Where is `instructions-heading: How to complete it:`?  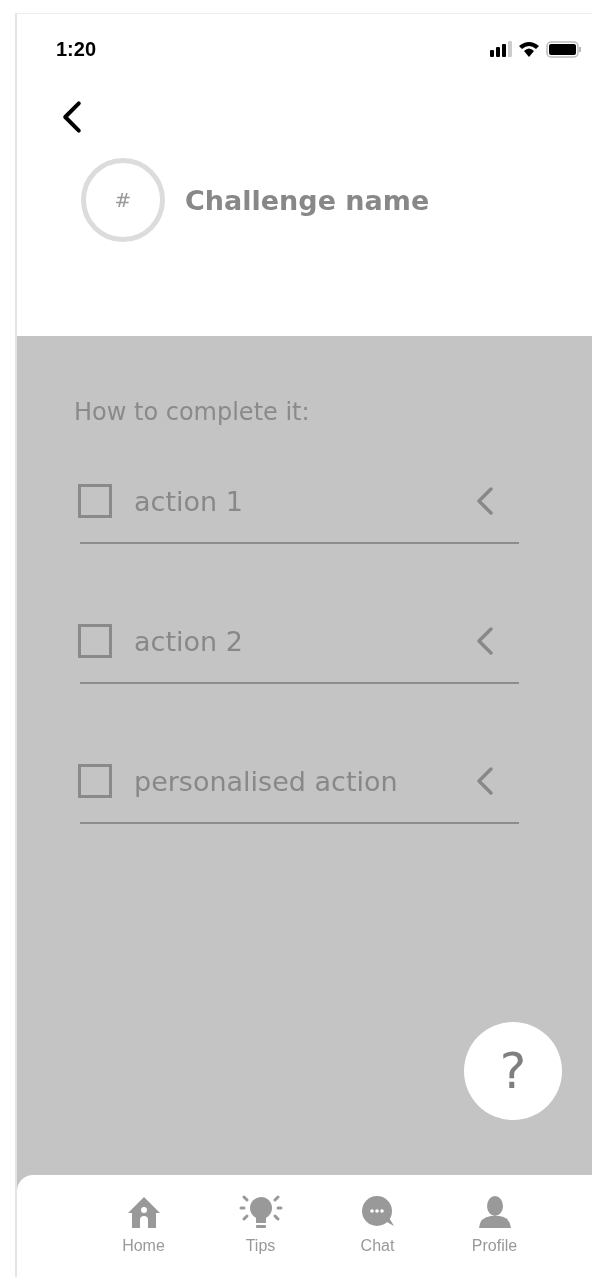 instructions-heading: How to complete it: is located at coordinates (192, 412).